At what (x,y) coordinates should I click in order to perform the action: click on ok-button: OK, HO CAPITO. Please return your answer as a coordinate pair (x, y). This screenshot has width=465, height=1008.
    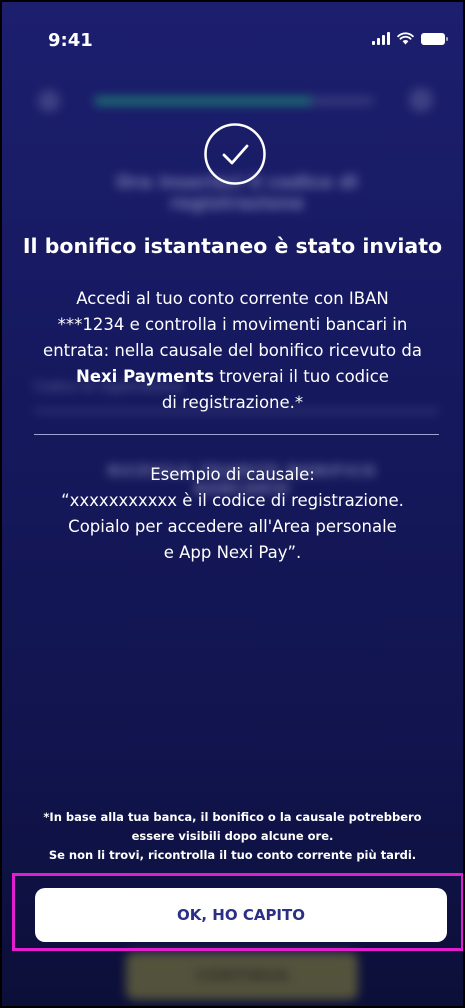
    Looking at the image, I should click on (241, 915).